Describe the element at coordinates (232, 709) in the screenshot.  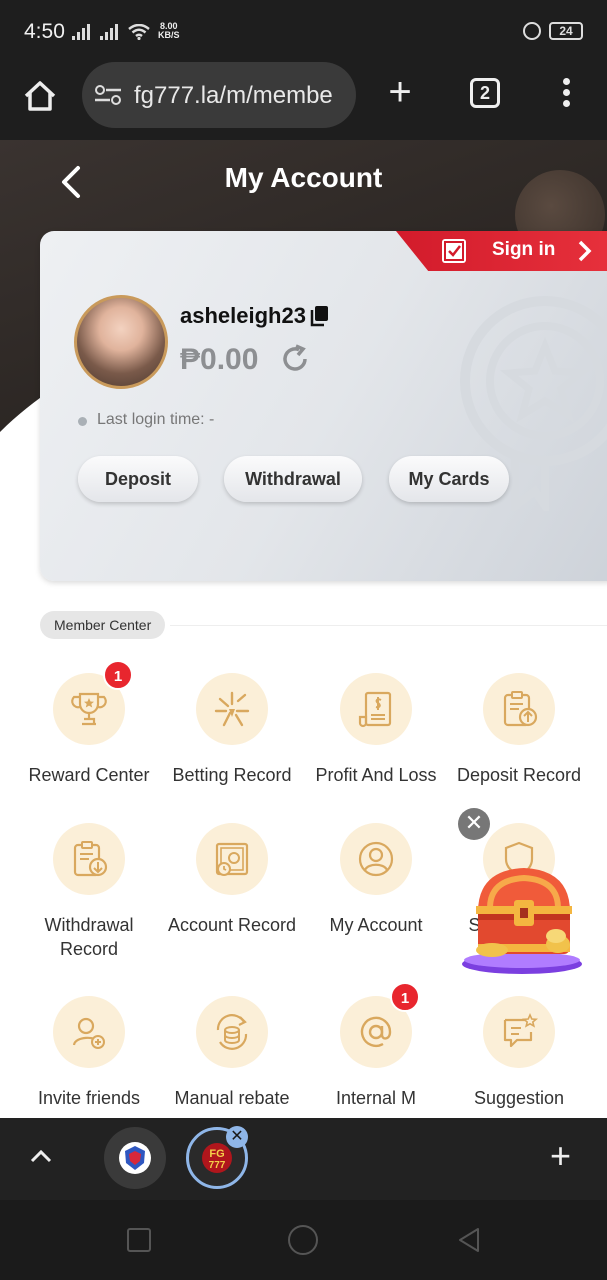
I see `betting-record-icon` at that location.